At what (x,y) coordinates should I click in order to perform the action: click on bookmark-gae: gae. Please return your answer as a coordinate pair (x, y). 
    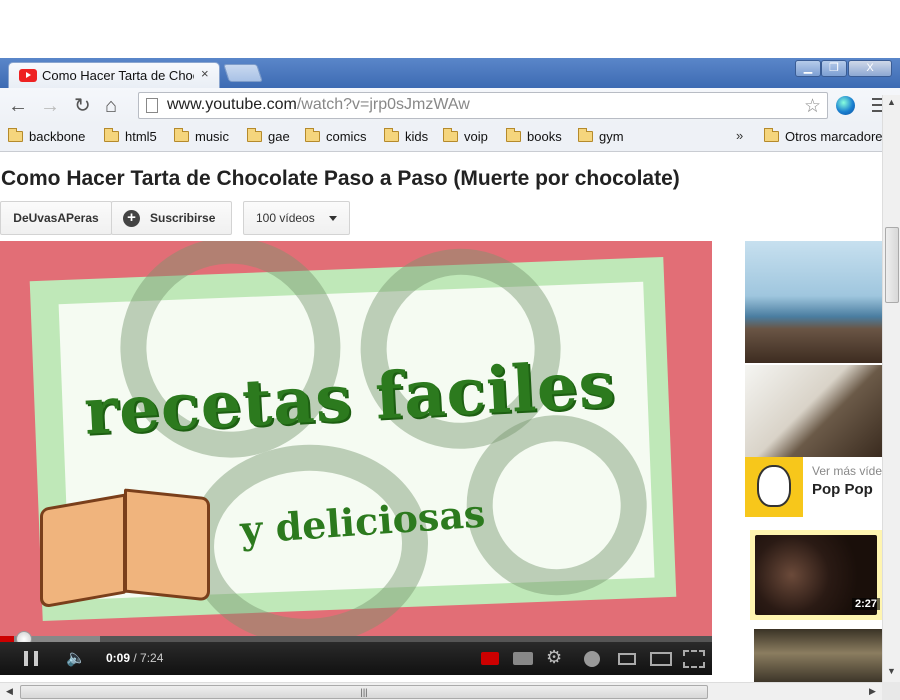
    Looking at the image, I should click on (268, 137).